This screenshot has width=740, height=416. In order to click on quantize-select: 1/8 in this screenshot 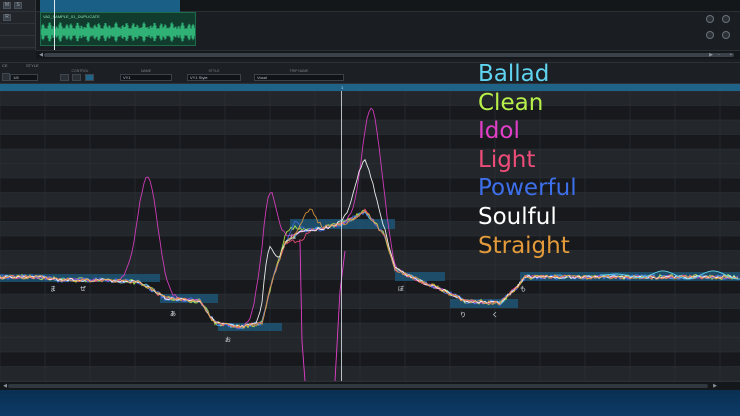, I will do `click(24, 77)`.